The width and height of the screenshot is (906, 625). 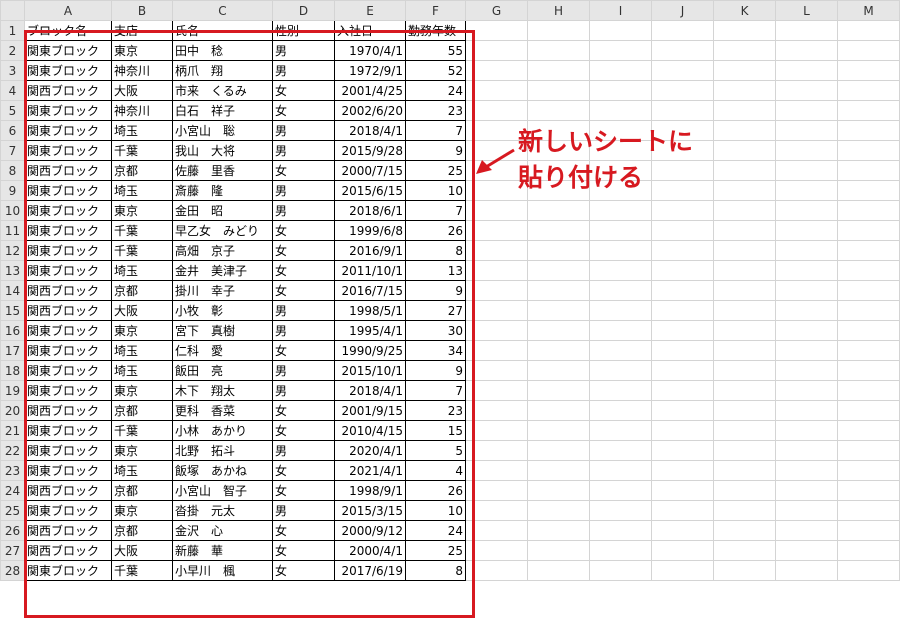 I want to click on cell-e: 2018/4/1, so click(x=370, y=390).